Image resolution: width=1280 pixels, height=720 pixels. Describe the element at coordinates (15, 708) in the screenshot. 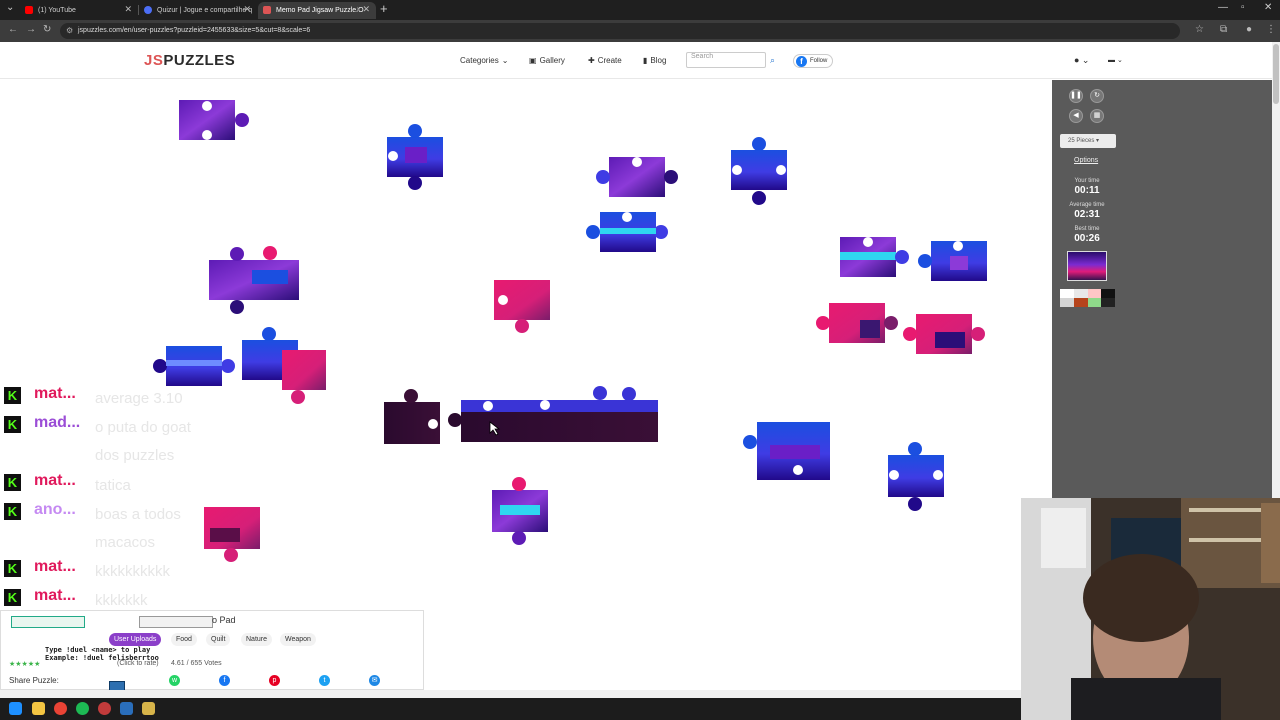

I see `windows-start-icon` at that location.